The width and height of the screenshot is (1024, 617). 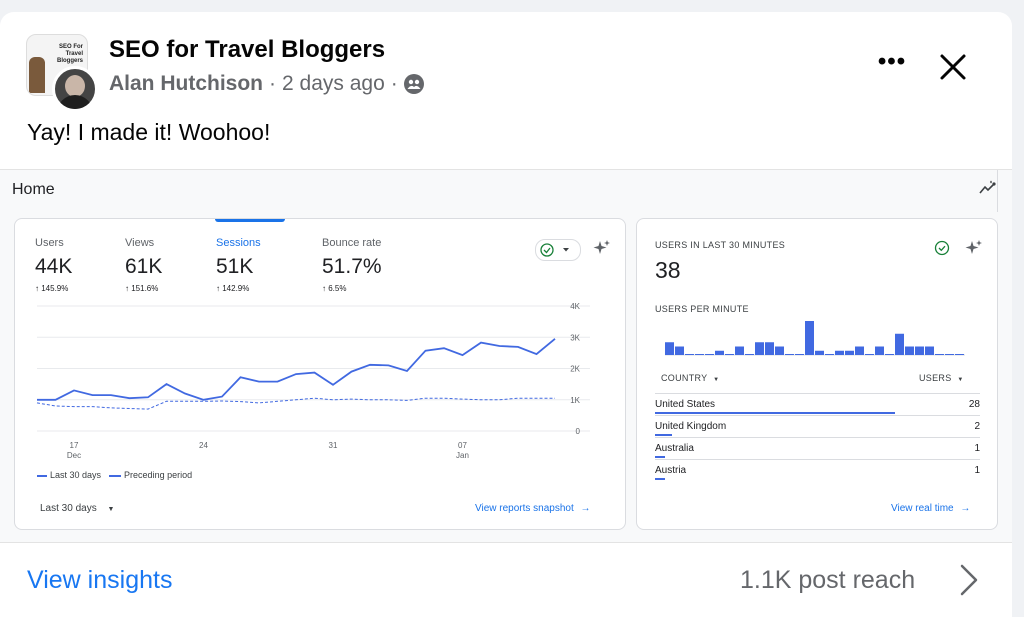 What do you see at coordinates (892, 63) in the screenshot?
I see `more-options-button: •••` at bounding box center [892, 63].